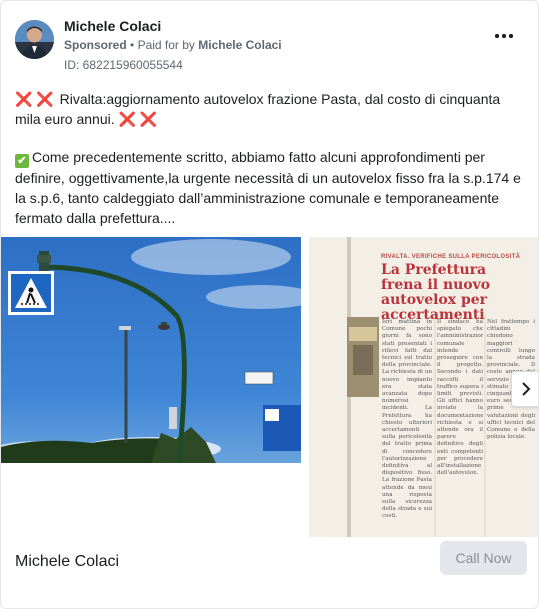 Image resolution: width=539 pixels, height=609 pixels. Describe the element at coordinates (22, 161) in the screenshot. I see `check-mark-icon: ✔` at that location.